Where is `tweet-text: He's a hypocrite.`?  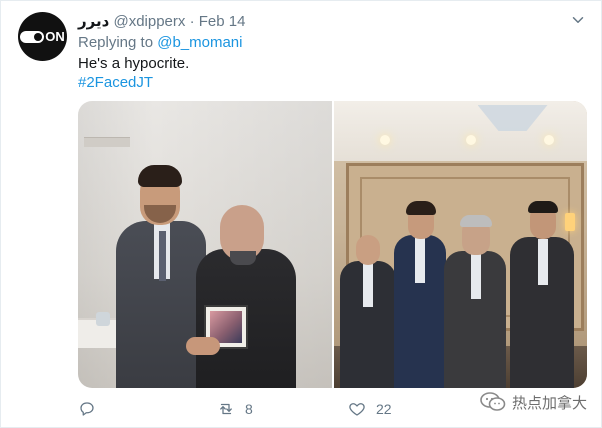
tweet-text: He's a hypocrite. is located at coordinates (134, 63).